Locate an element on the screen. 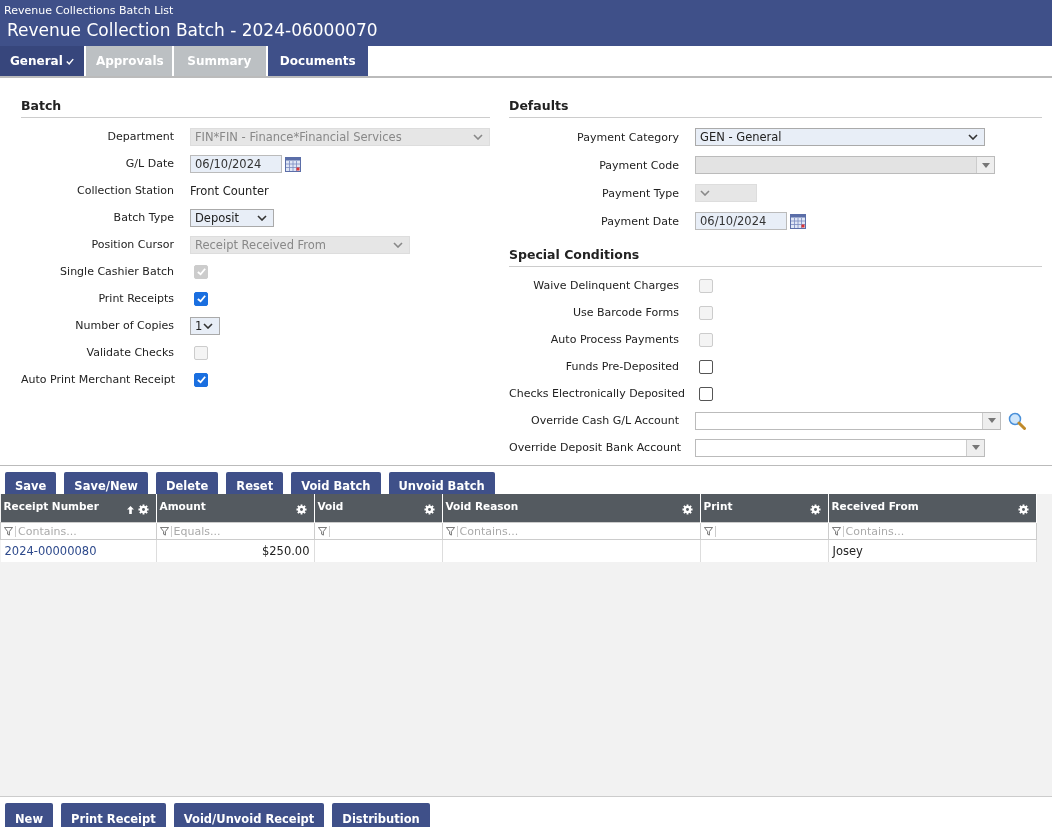  field-label: Print Receipts is located at coordinates (136, 298).